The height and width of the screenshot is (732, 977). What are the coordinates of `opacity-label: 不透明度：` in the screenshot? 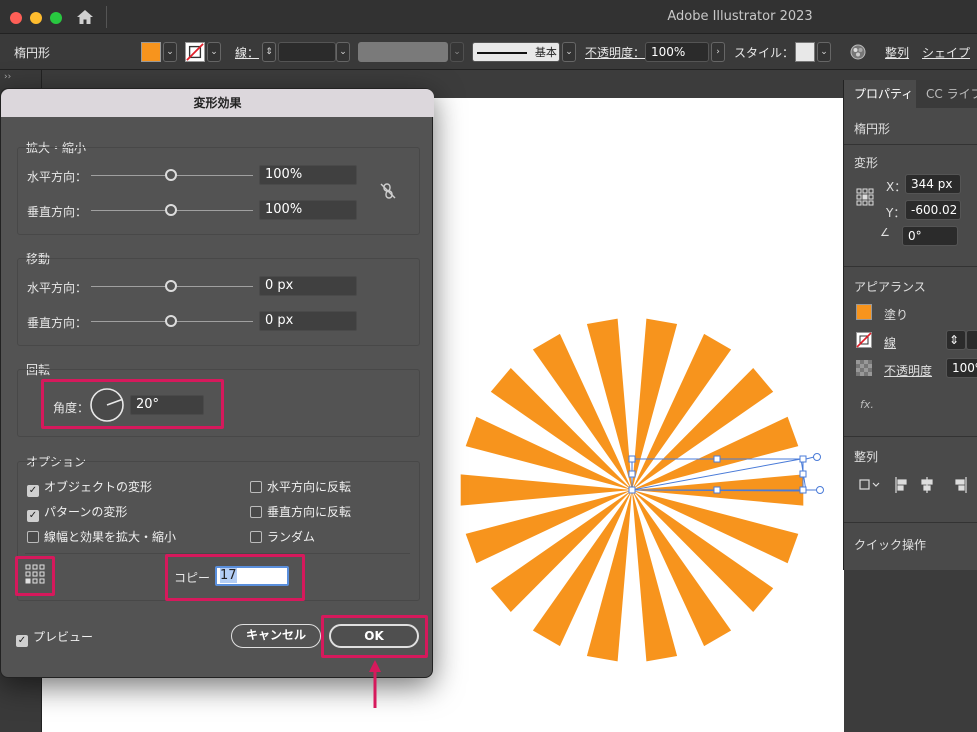 It's located at (615, 52).